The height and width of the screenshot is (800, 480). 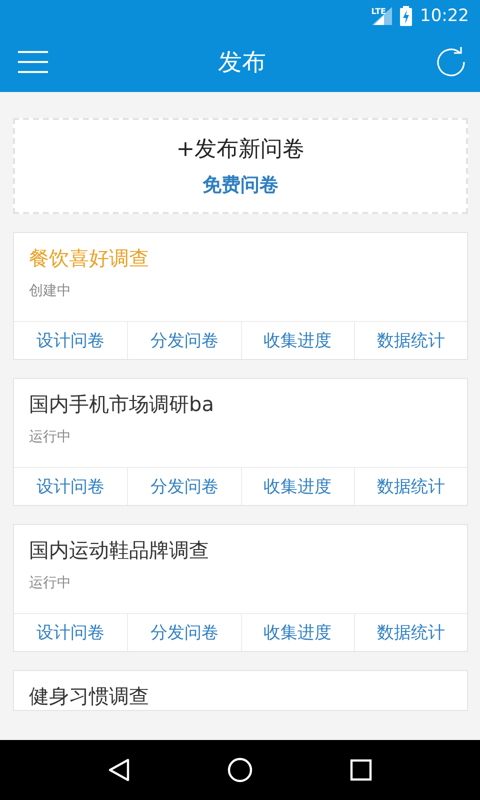 I want to click on home-icon, so click(x=239, y=770).